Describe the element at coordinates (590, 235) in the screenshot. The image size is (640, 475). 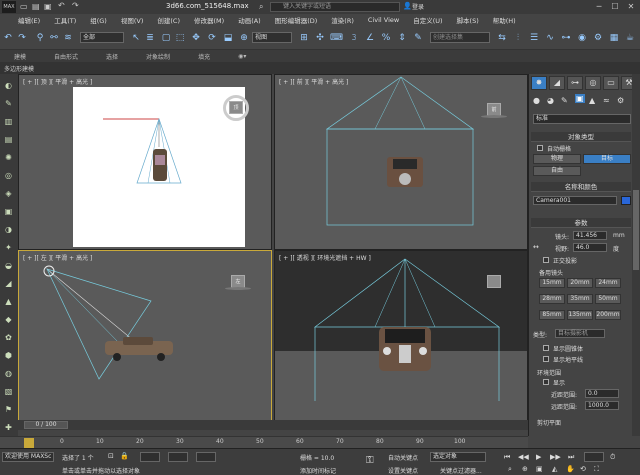
I see `lens-input: 41.456` at that location.